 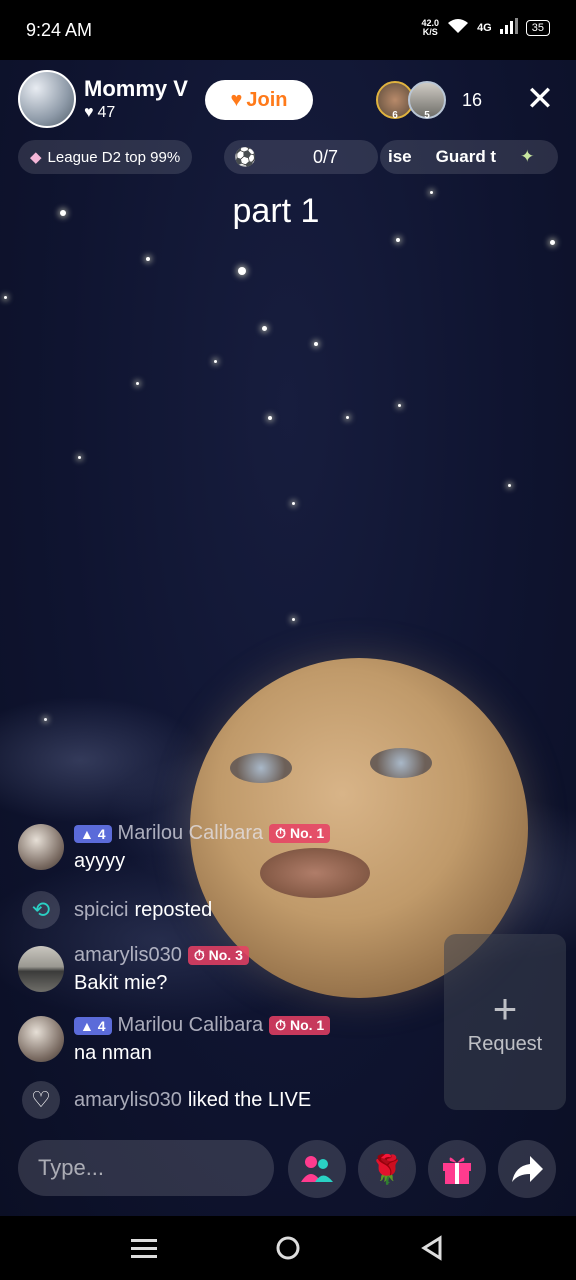 I want to click on wifi-icon, so click(x=458, y=27).